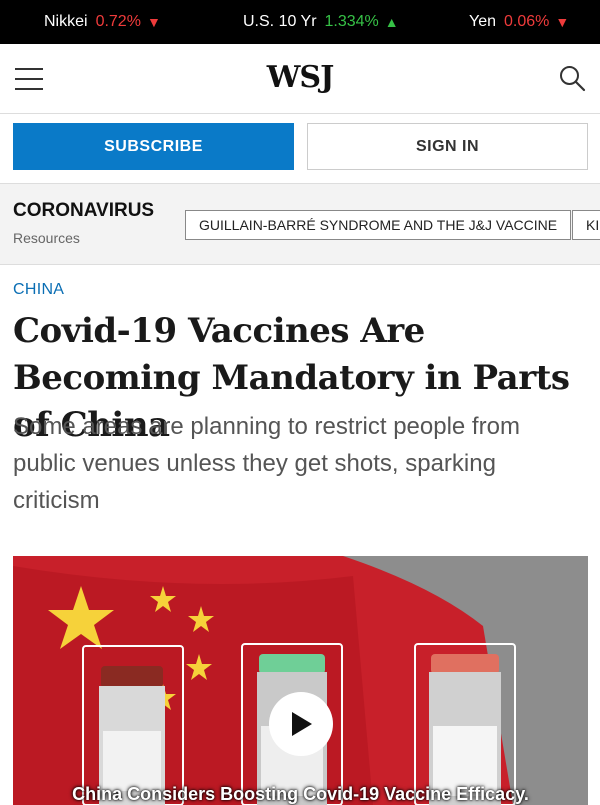 The height and width of the screenshot is (805, 600). What do you see at coordinates (83, 211) in the screenshot?
I see `topic-title: CORONAVIRUS` at bounding box center [83, 211].